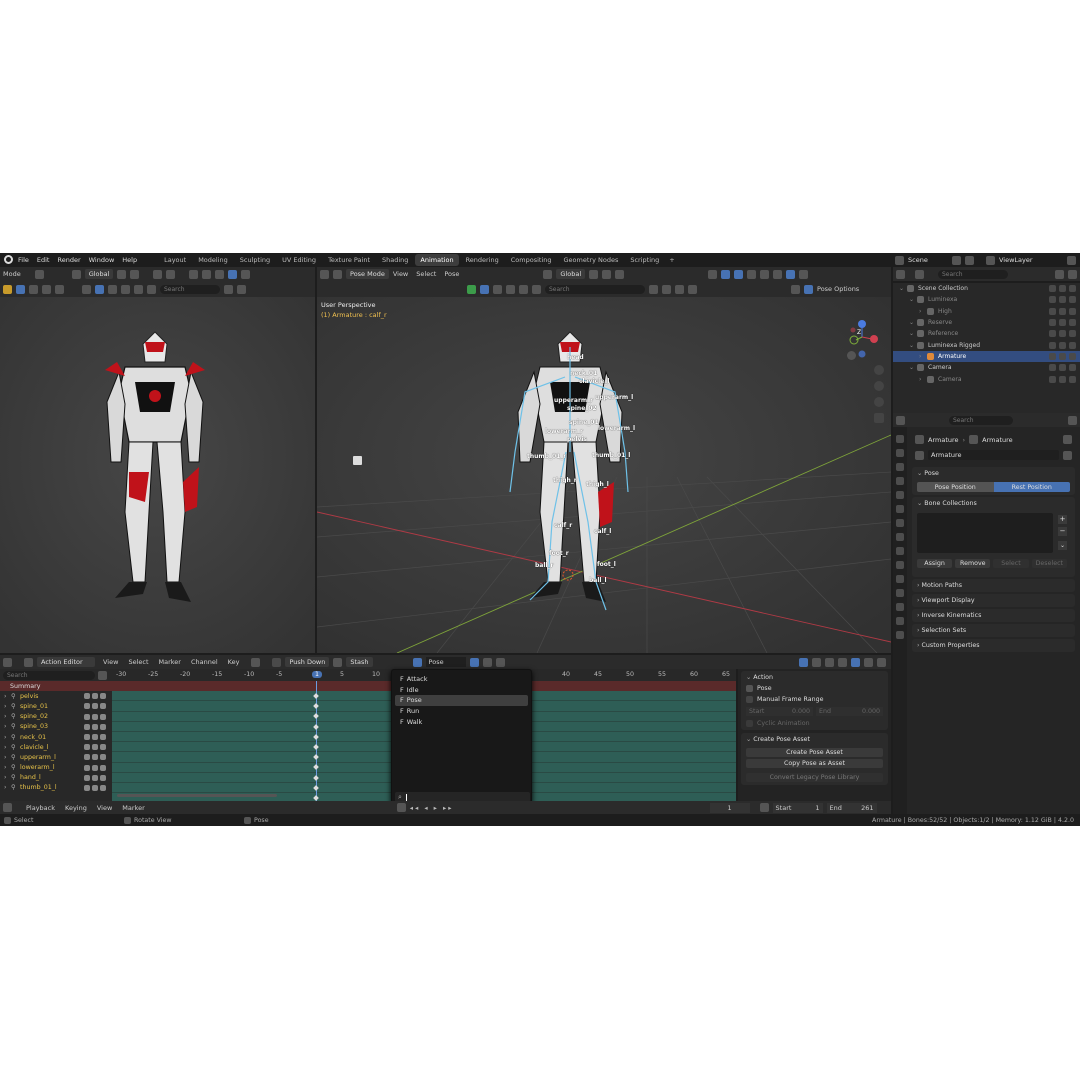  Describe the element at coordinates (256, 662) in the screenshot. I see `layer-up-icon` at that location.